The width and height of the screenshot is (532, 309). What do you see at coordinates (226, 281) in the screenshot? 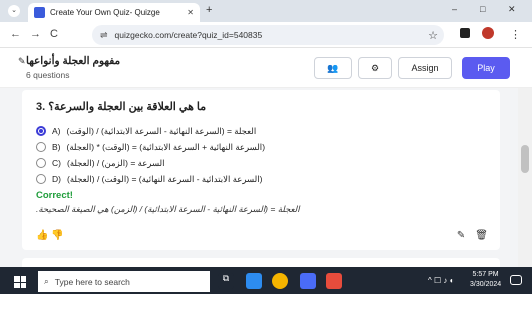
I see `task-view-icon: ⧉` at bounding box center [226, 281].